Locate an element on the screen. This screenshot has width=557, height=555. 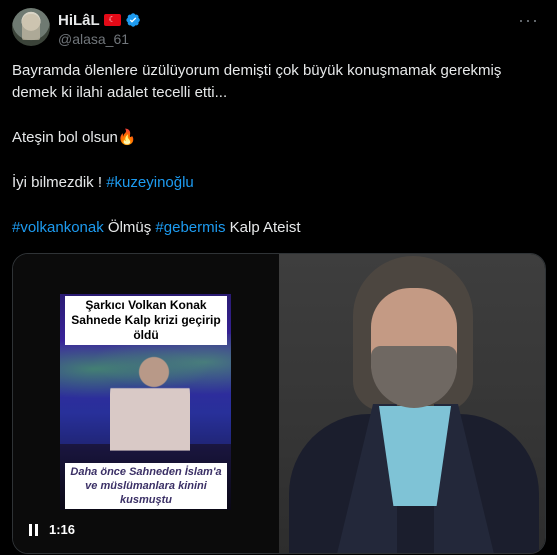
hashtag-gebermis: #gebermis is located at coordinates (190, 227).